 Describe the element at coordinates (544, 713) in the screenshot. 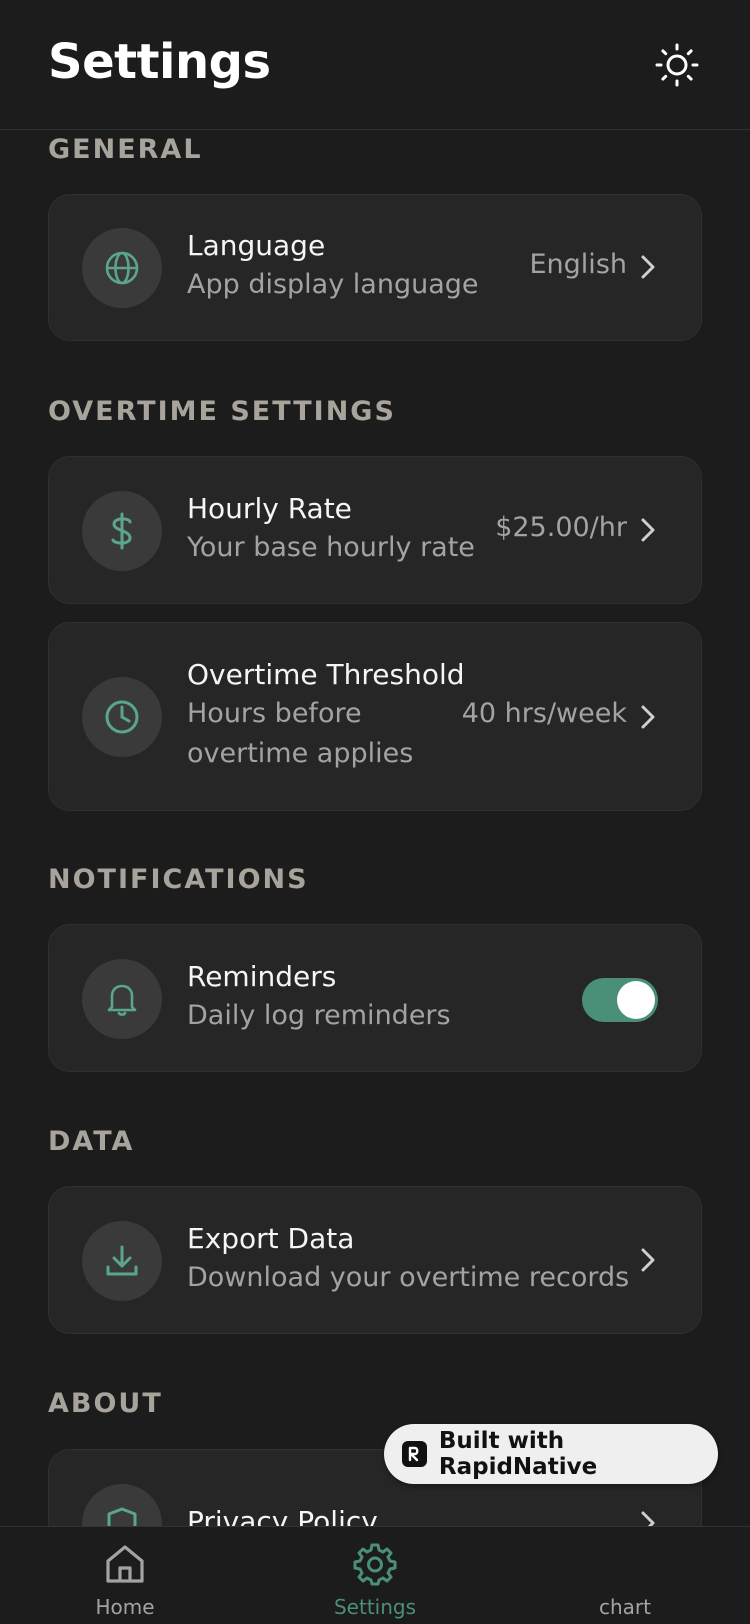

I see `threshold-value: 40 hrs/week` at that location.